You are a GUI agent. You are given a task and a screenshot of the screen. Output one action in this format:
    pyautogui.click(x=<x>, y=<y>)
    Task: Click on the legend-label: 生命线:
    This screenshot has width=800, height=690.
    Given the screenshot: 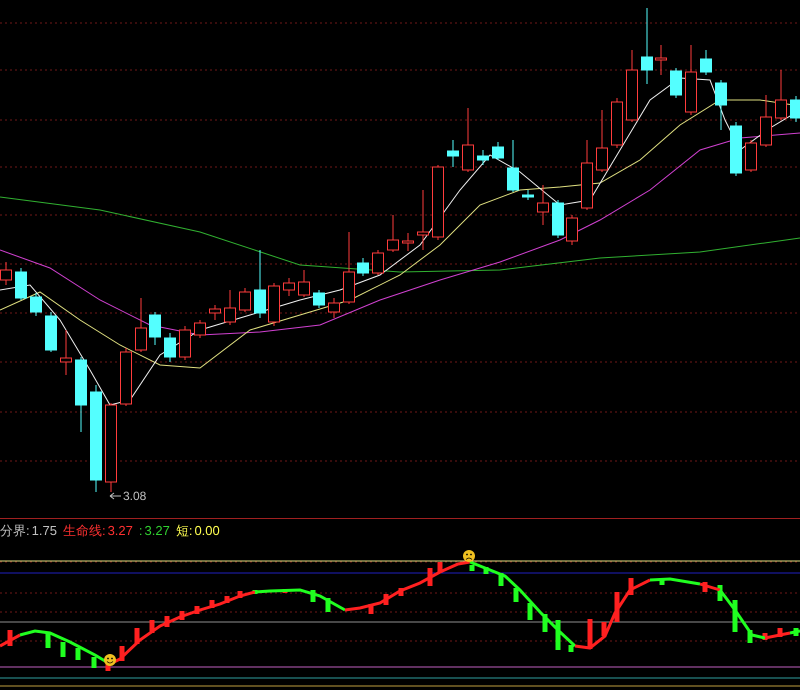 What is the action you would take?
    pyautogui.click(x=84, y=531)
    